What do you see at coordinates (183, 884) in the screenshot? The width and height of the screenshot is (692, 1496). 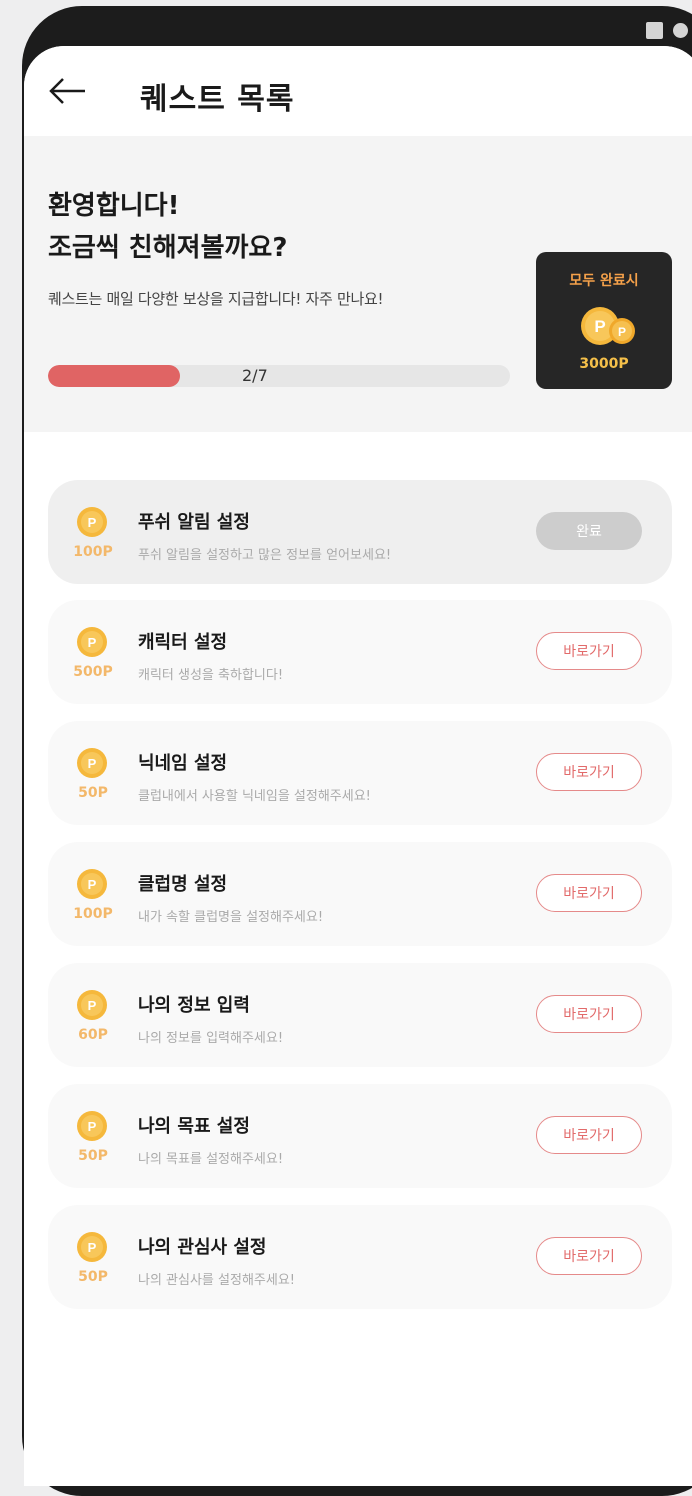 I see `quest-title: 클럽명 설정` at bounding box center [183, 884].